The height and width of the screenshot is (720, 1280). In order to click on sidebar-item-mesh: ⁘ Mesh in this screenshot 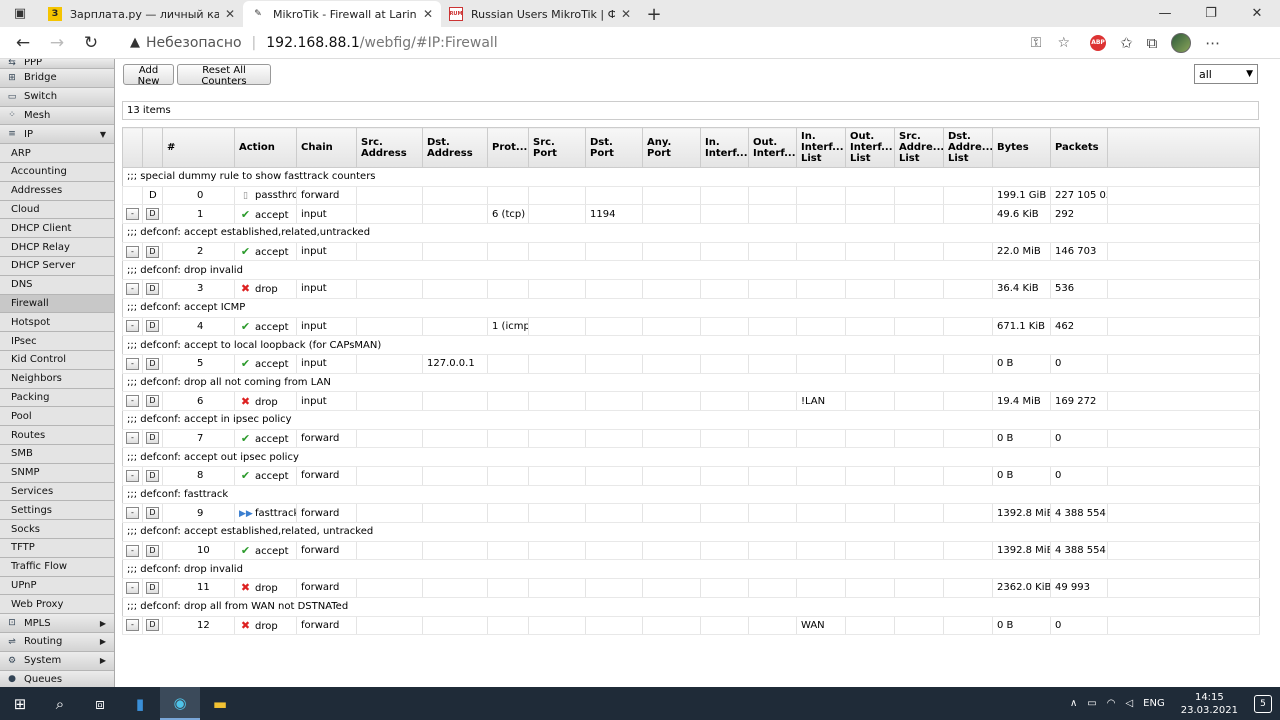, I will do `click(57, 116)`.